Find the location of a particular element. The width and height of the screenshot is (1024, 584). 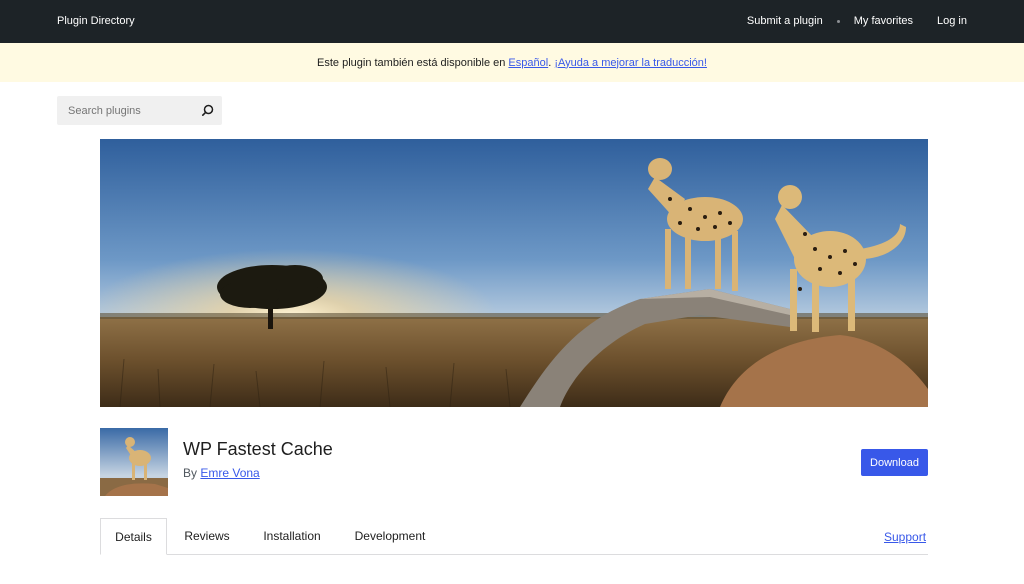

author-link: Emre Vona is located at coordinates (229, 473).